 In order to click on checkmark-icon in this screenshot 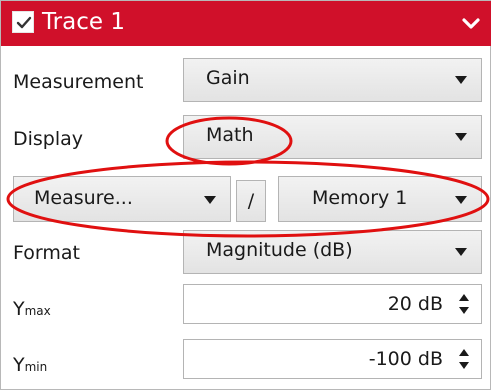, I will do `click(24, 22)`.